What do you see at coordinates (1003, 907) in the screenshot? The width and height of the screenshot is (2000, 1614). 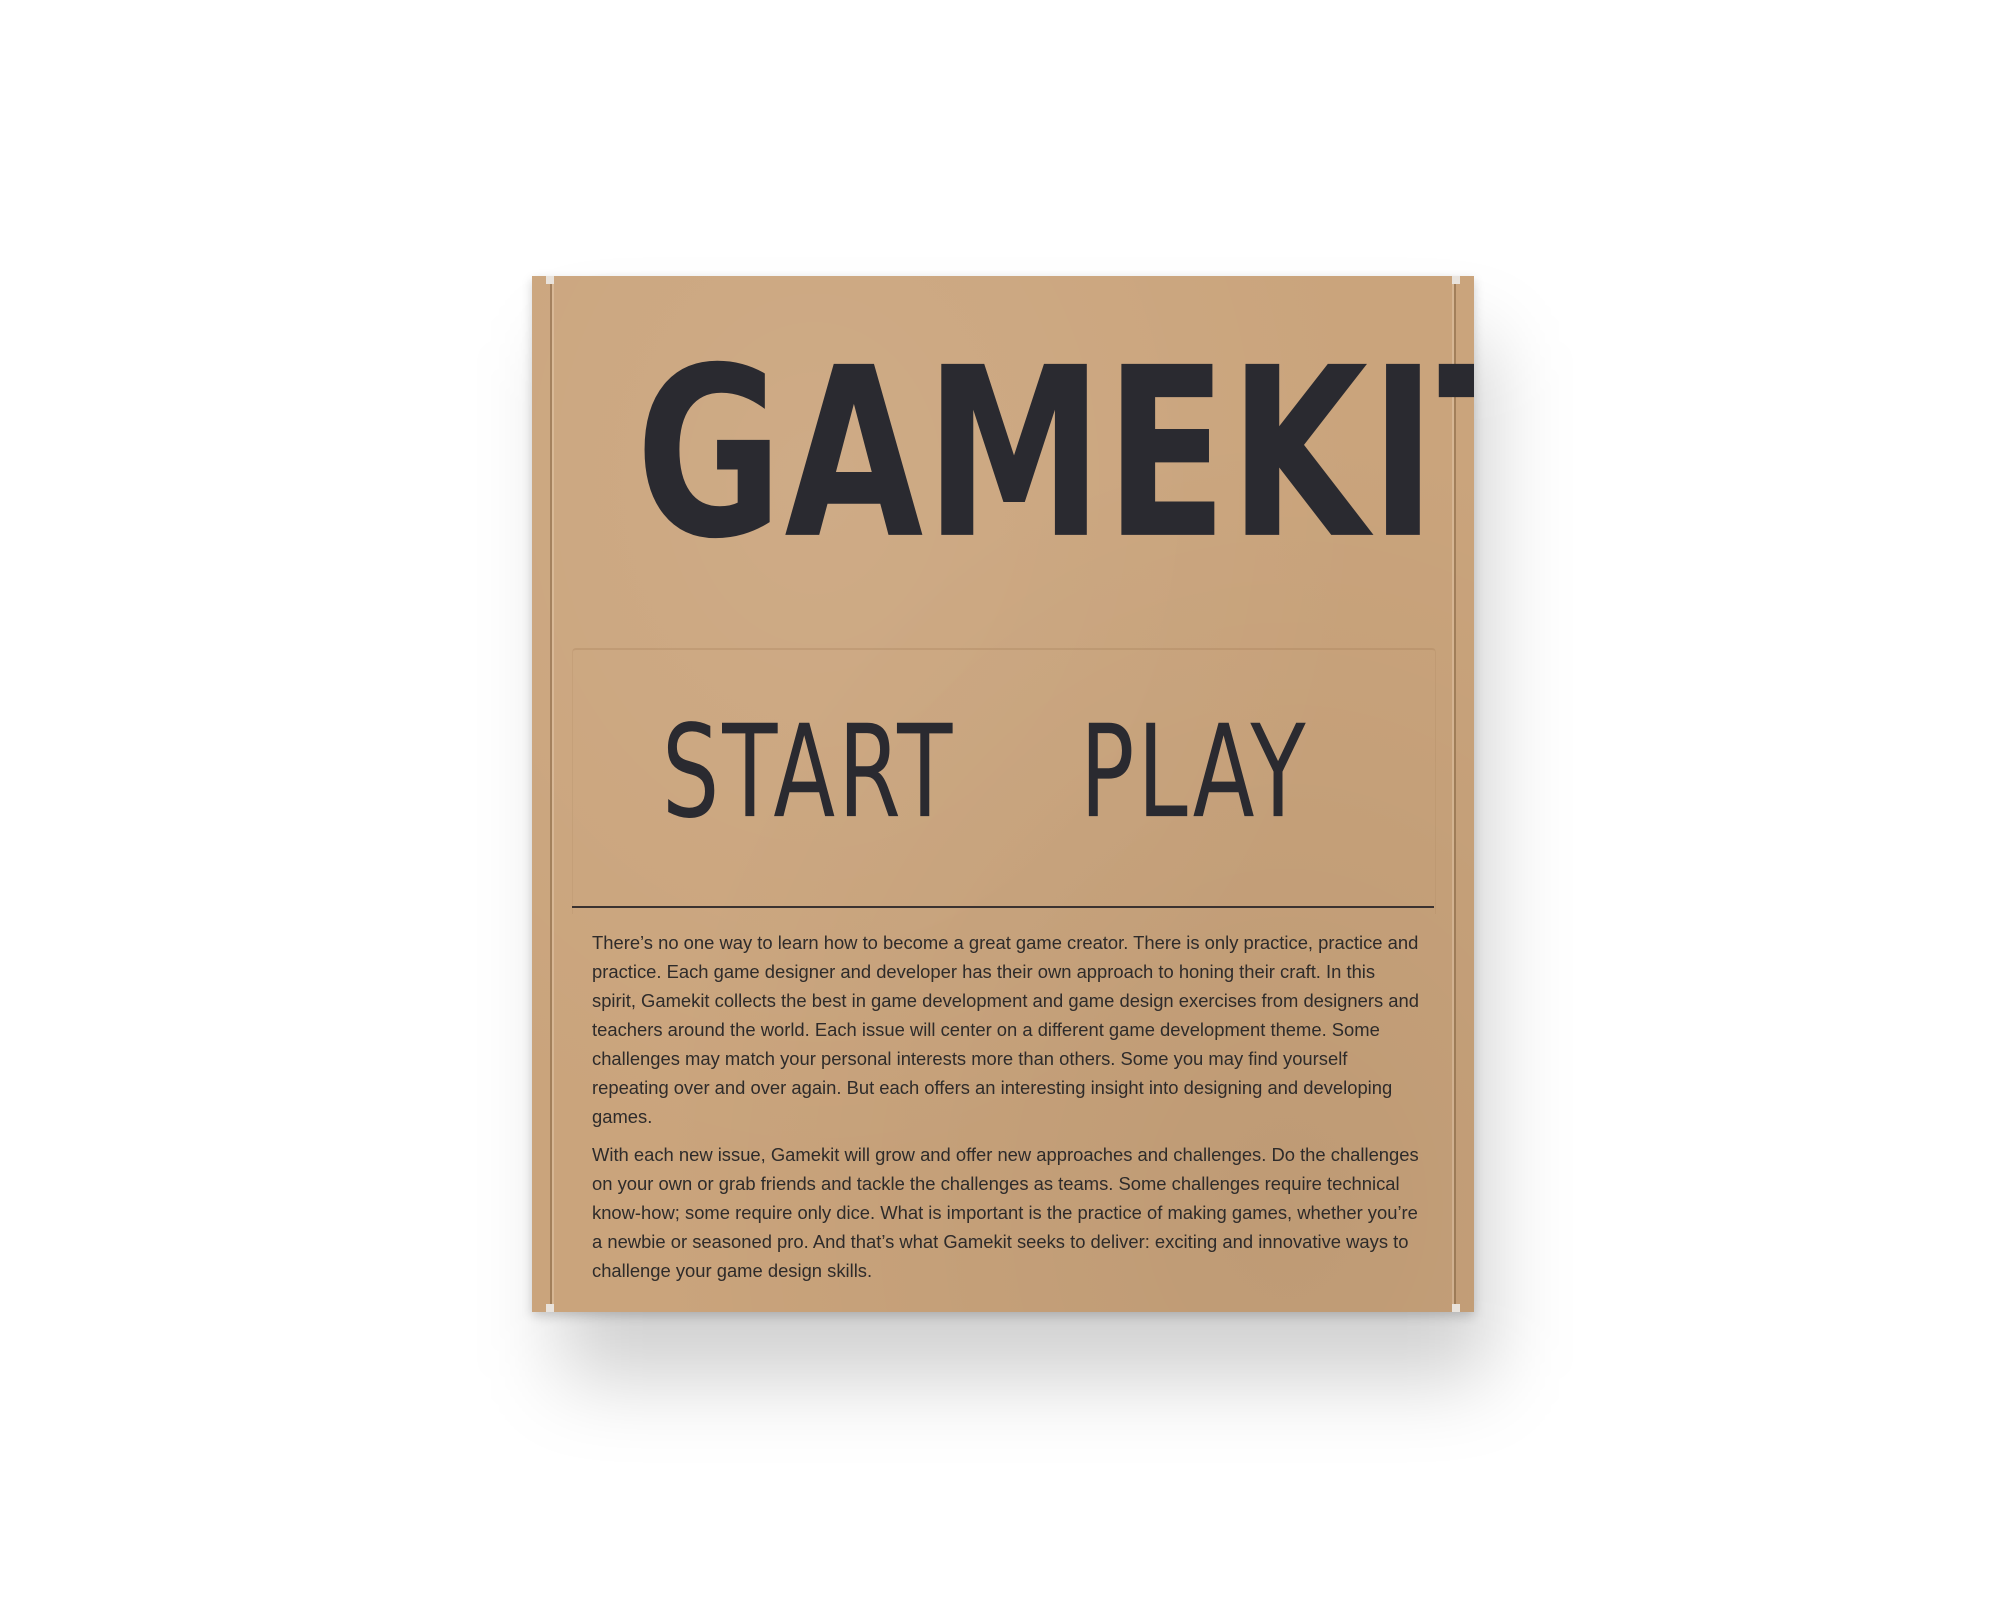 I see `divider-rule` at bounding box center [1003, 907].